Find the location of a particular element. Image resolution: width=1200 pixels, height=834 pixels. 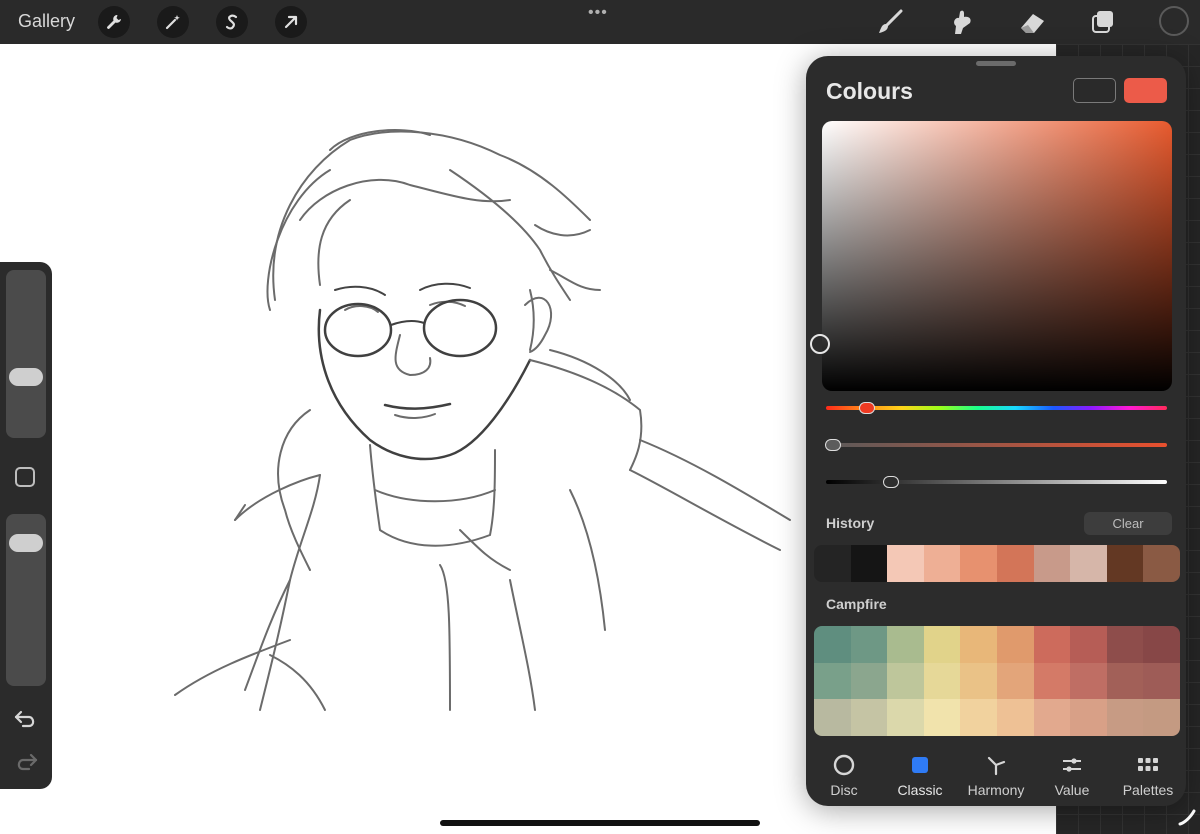

clear-history-button: Clear is located at coordinates (1128, 523).